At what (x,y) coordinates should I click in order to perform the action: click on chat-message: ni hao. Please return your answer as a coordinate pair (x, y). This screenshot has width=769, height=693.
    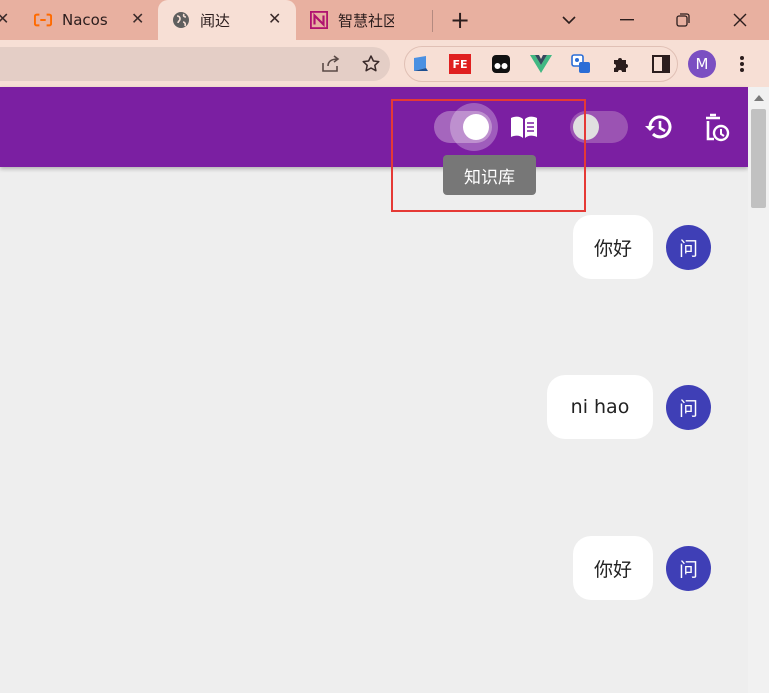
    Looking at the image, I should click on (600, 407).